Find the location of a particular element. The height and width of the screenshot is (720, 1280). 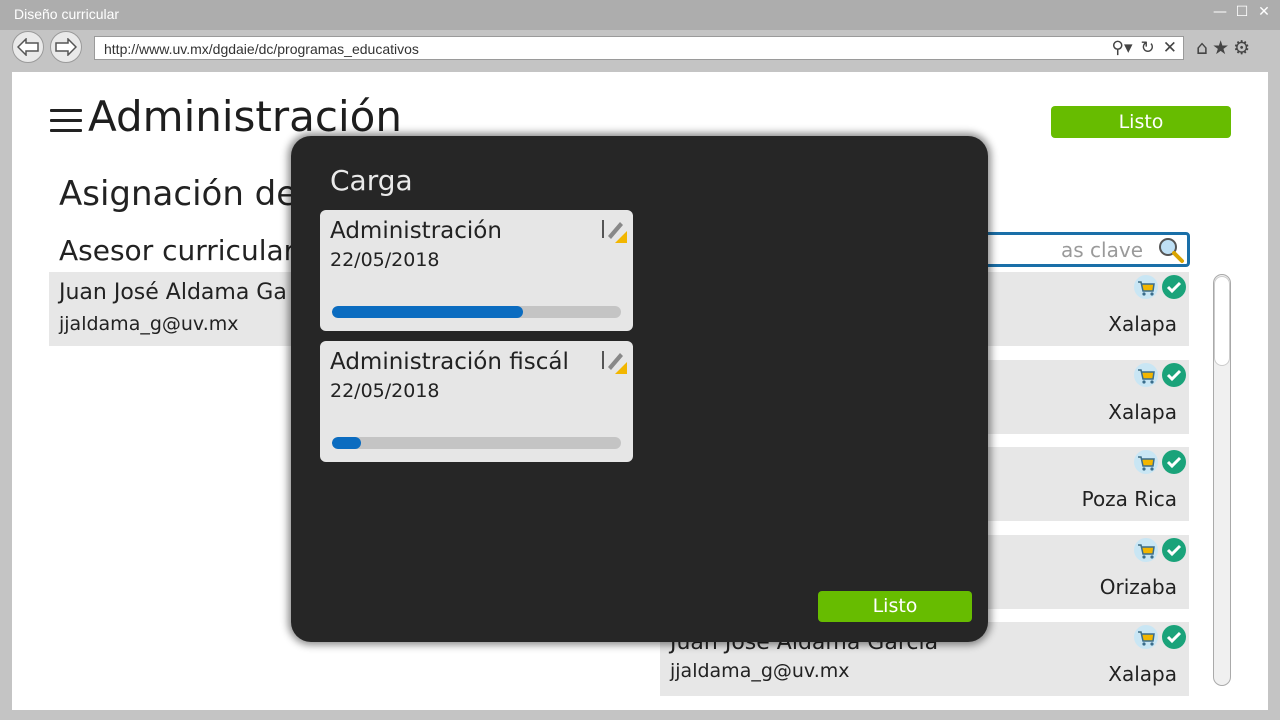

stop-icon: ✕ is located at coordinates (1170, 48).